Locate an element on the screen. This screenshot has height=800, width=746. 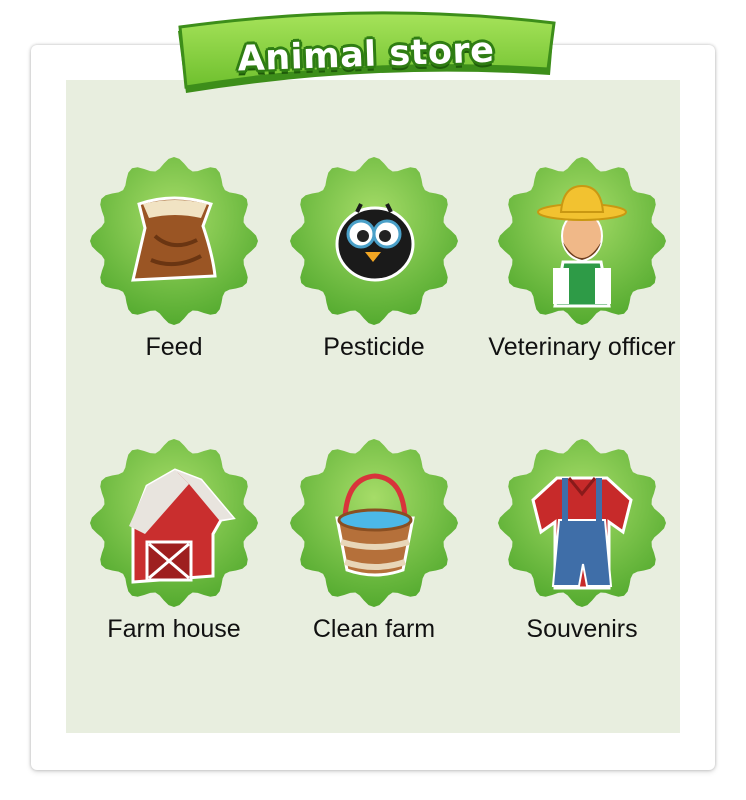
store-item-farm-house: Farm house is located at coordinates (174, 540).